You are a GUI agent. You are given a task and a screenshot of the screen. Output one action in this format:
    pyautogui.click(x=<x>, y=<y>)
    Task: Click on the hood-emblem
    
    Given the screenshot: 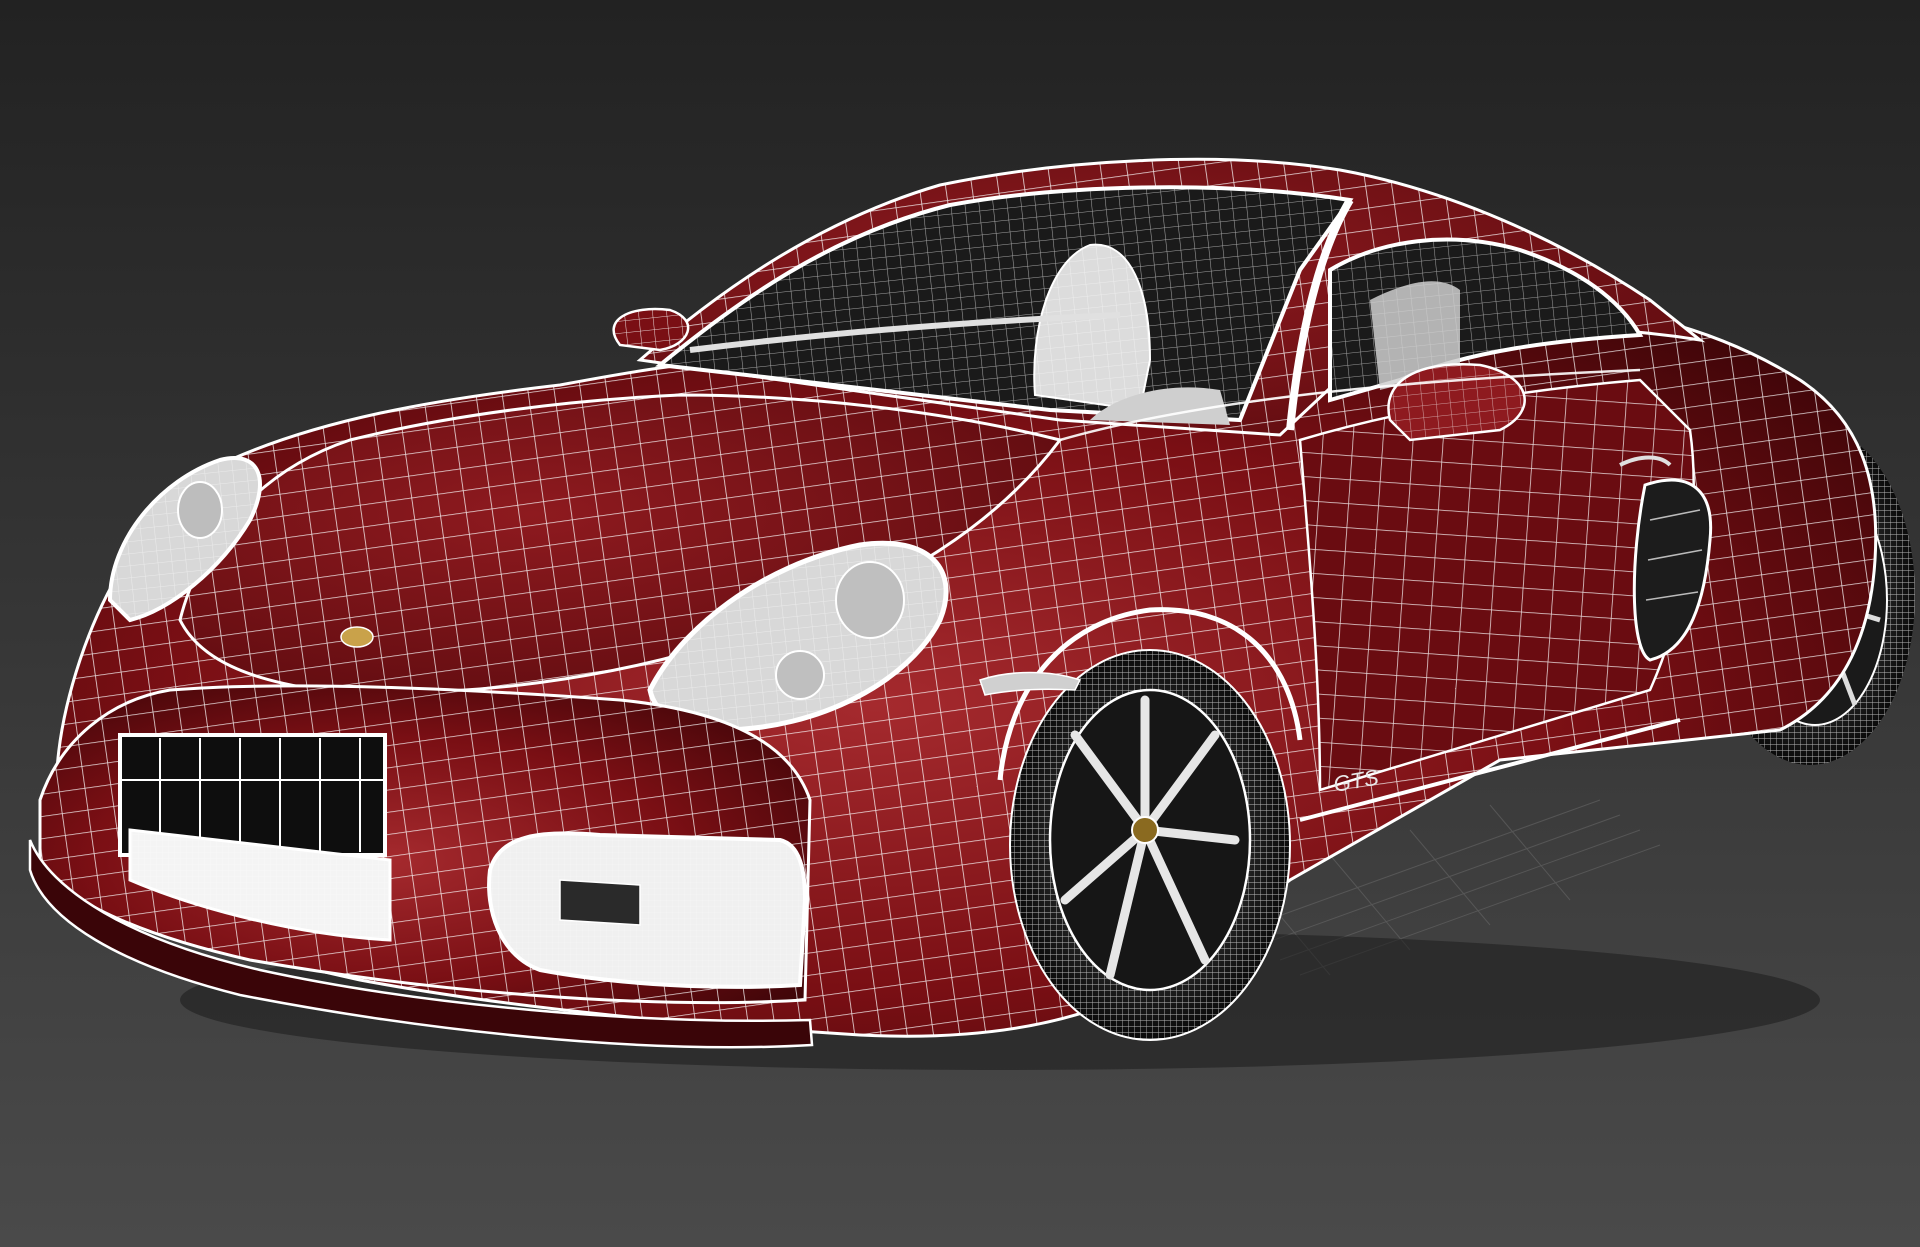 What is the action you would take?
    pyautogui.click(x=357, y=637)
    